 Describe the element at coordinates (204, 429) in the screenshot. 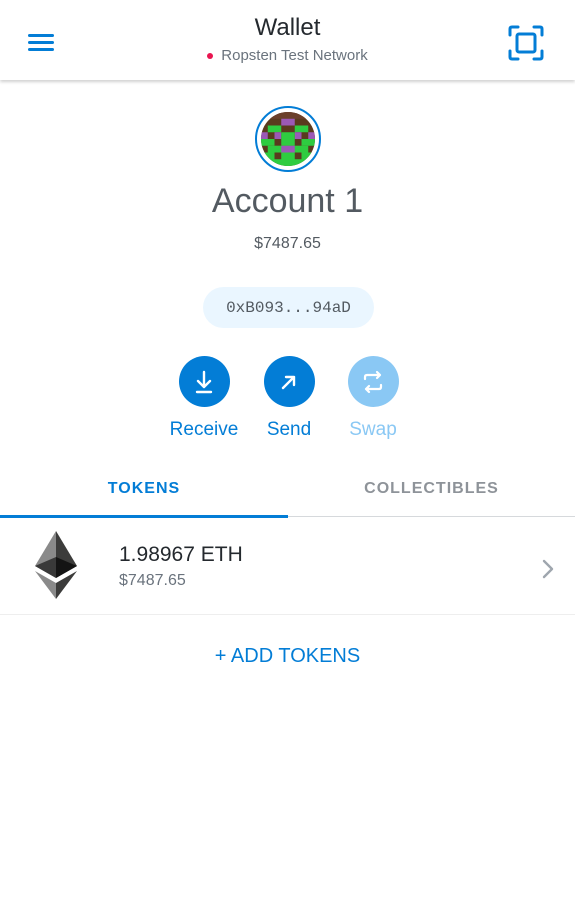

I see `receive-label: Receive` at that location.